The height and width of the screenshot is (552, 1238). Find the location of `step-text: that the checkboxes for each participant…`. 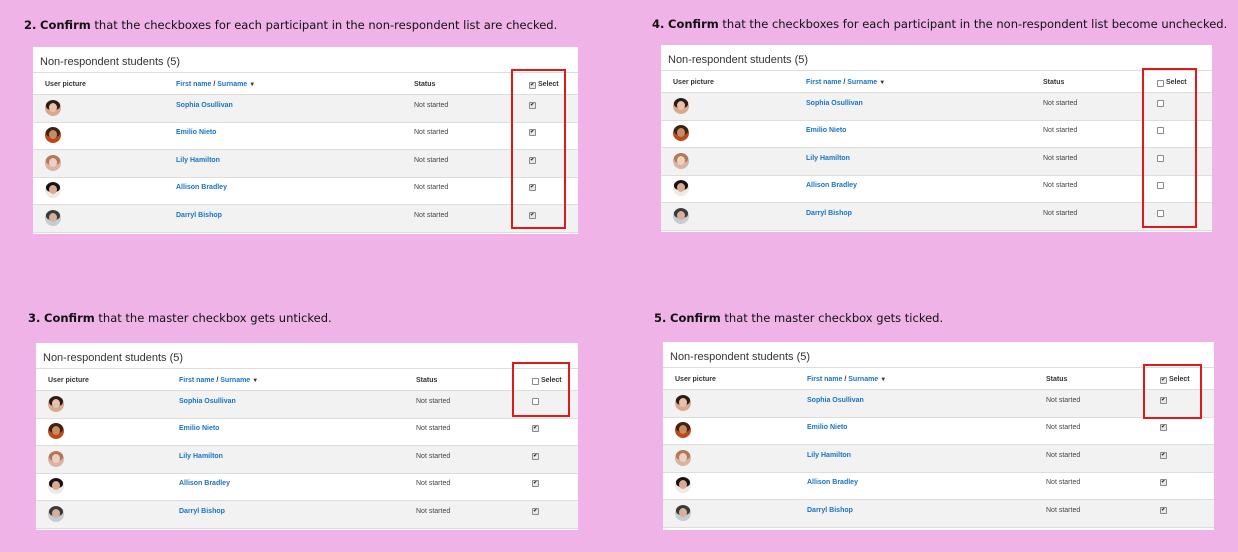

step-text: that the checkboxes for each participant… is located at coordinates (973, 24).